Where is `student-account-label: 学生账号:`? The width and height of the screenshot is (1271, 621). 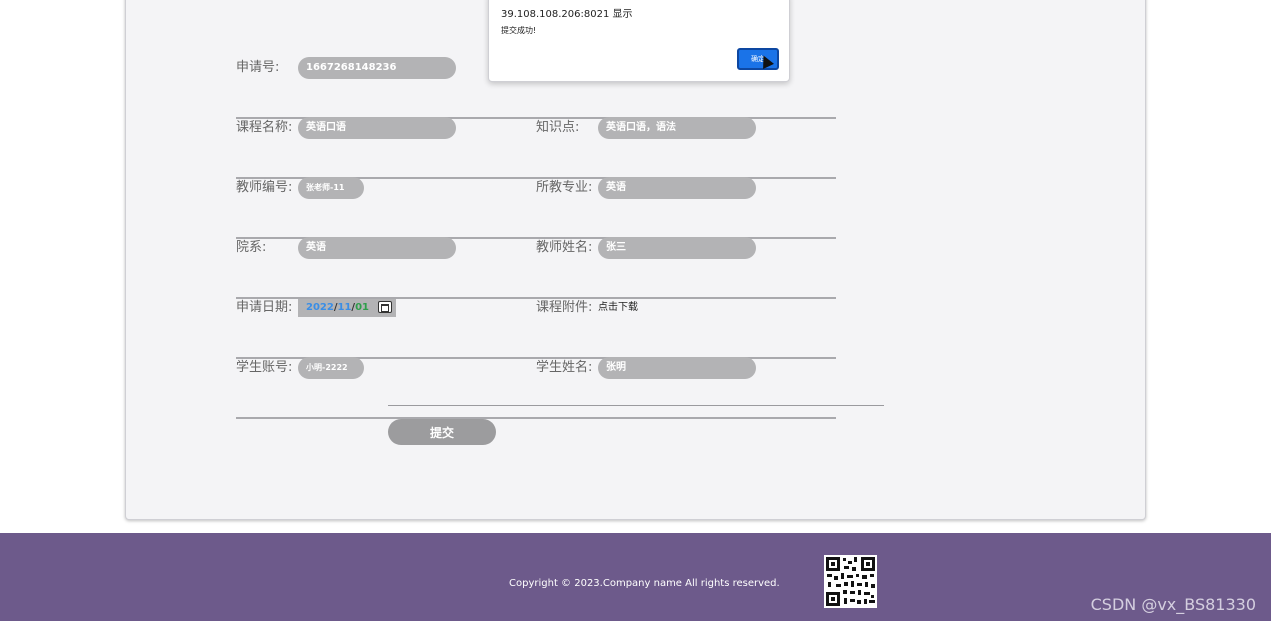 student-account-label: 学生账号: is located at coordinates (264, 367).